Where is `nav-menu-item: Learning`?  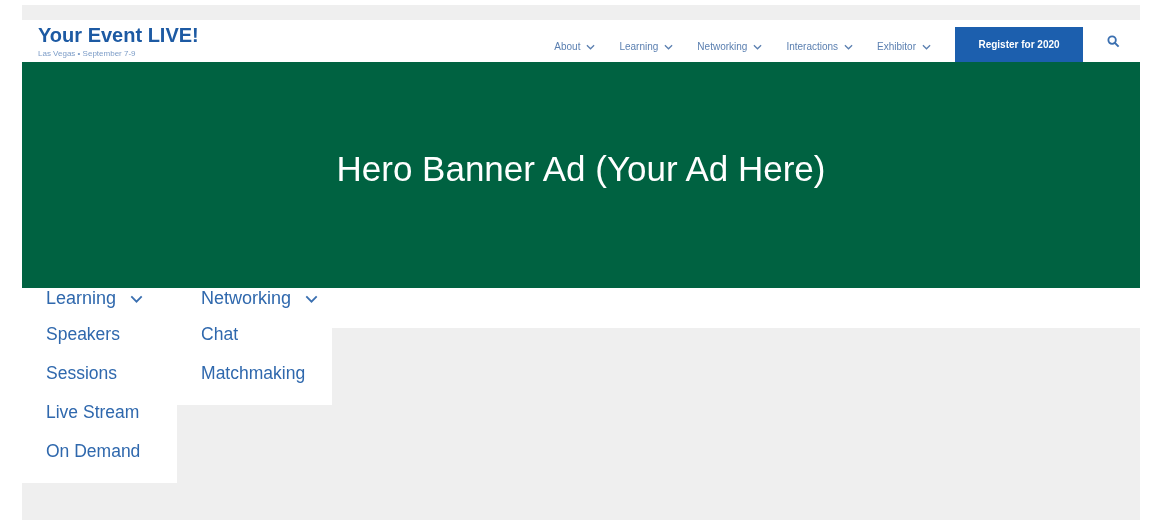
nav-menu-item: Learning is located at coordinates (646, 51).